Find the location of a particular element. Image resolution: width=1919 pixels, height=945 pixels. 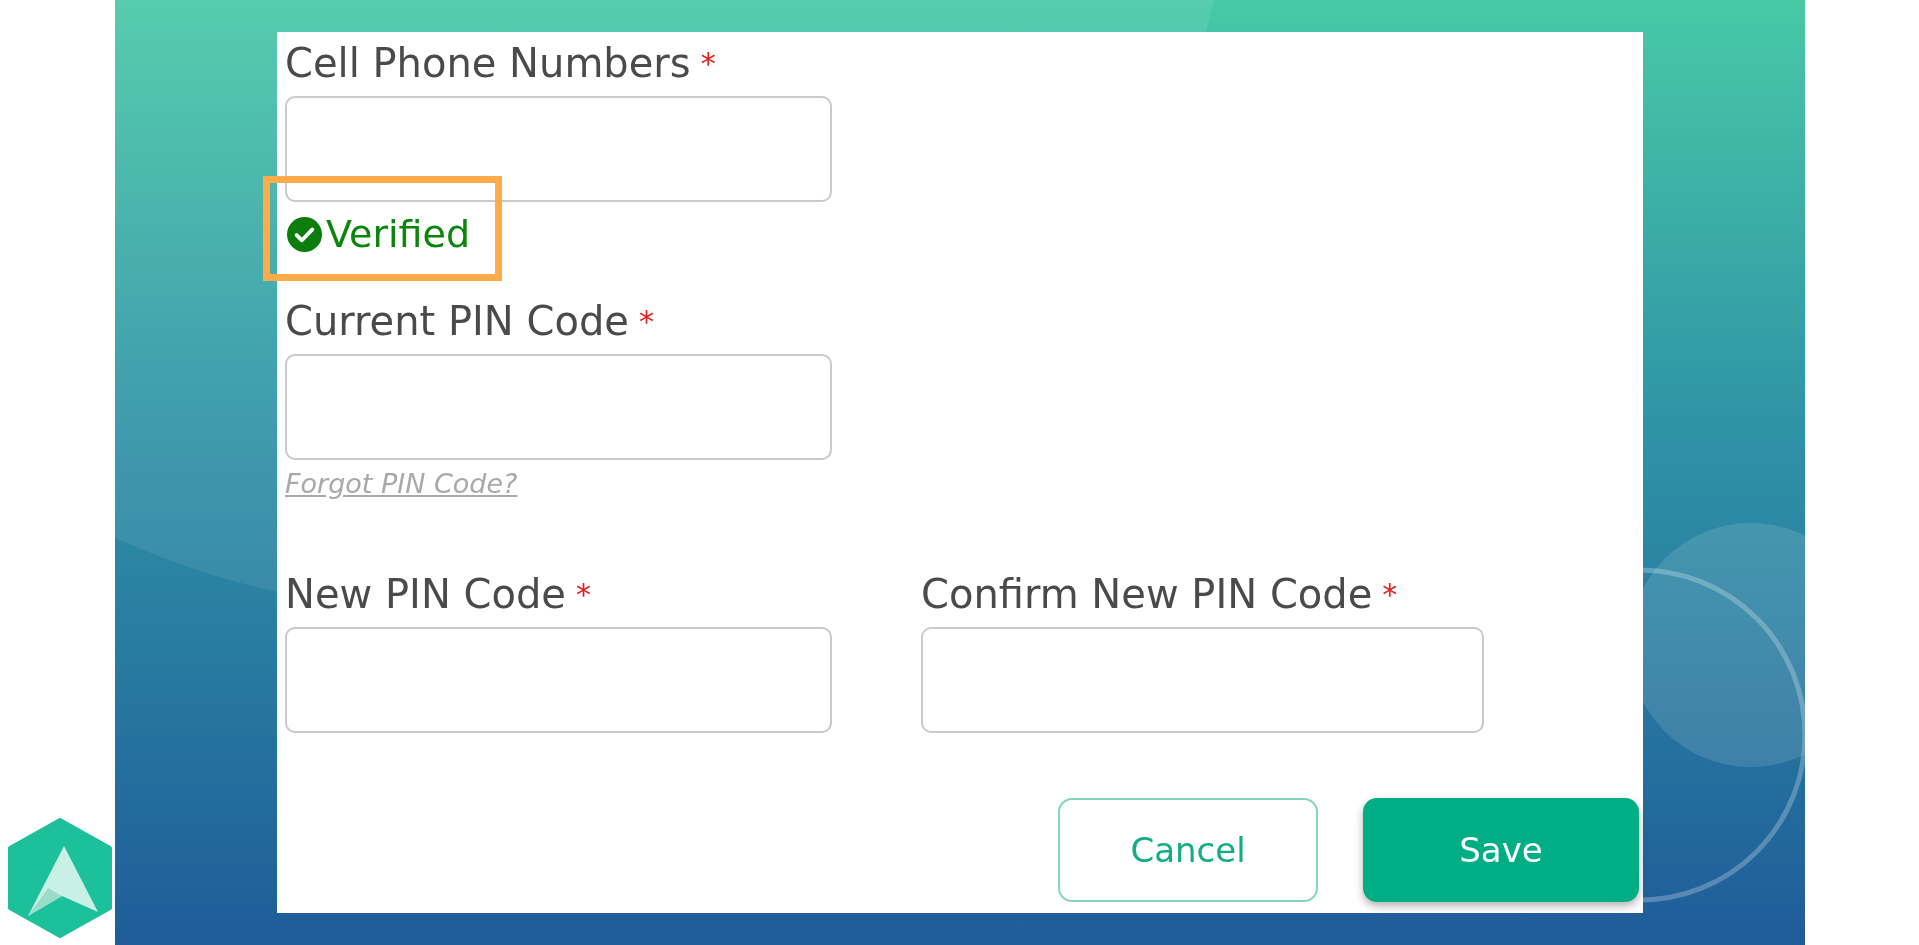

field-label: Current PIN Code is located at coordinates (457, 321).